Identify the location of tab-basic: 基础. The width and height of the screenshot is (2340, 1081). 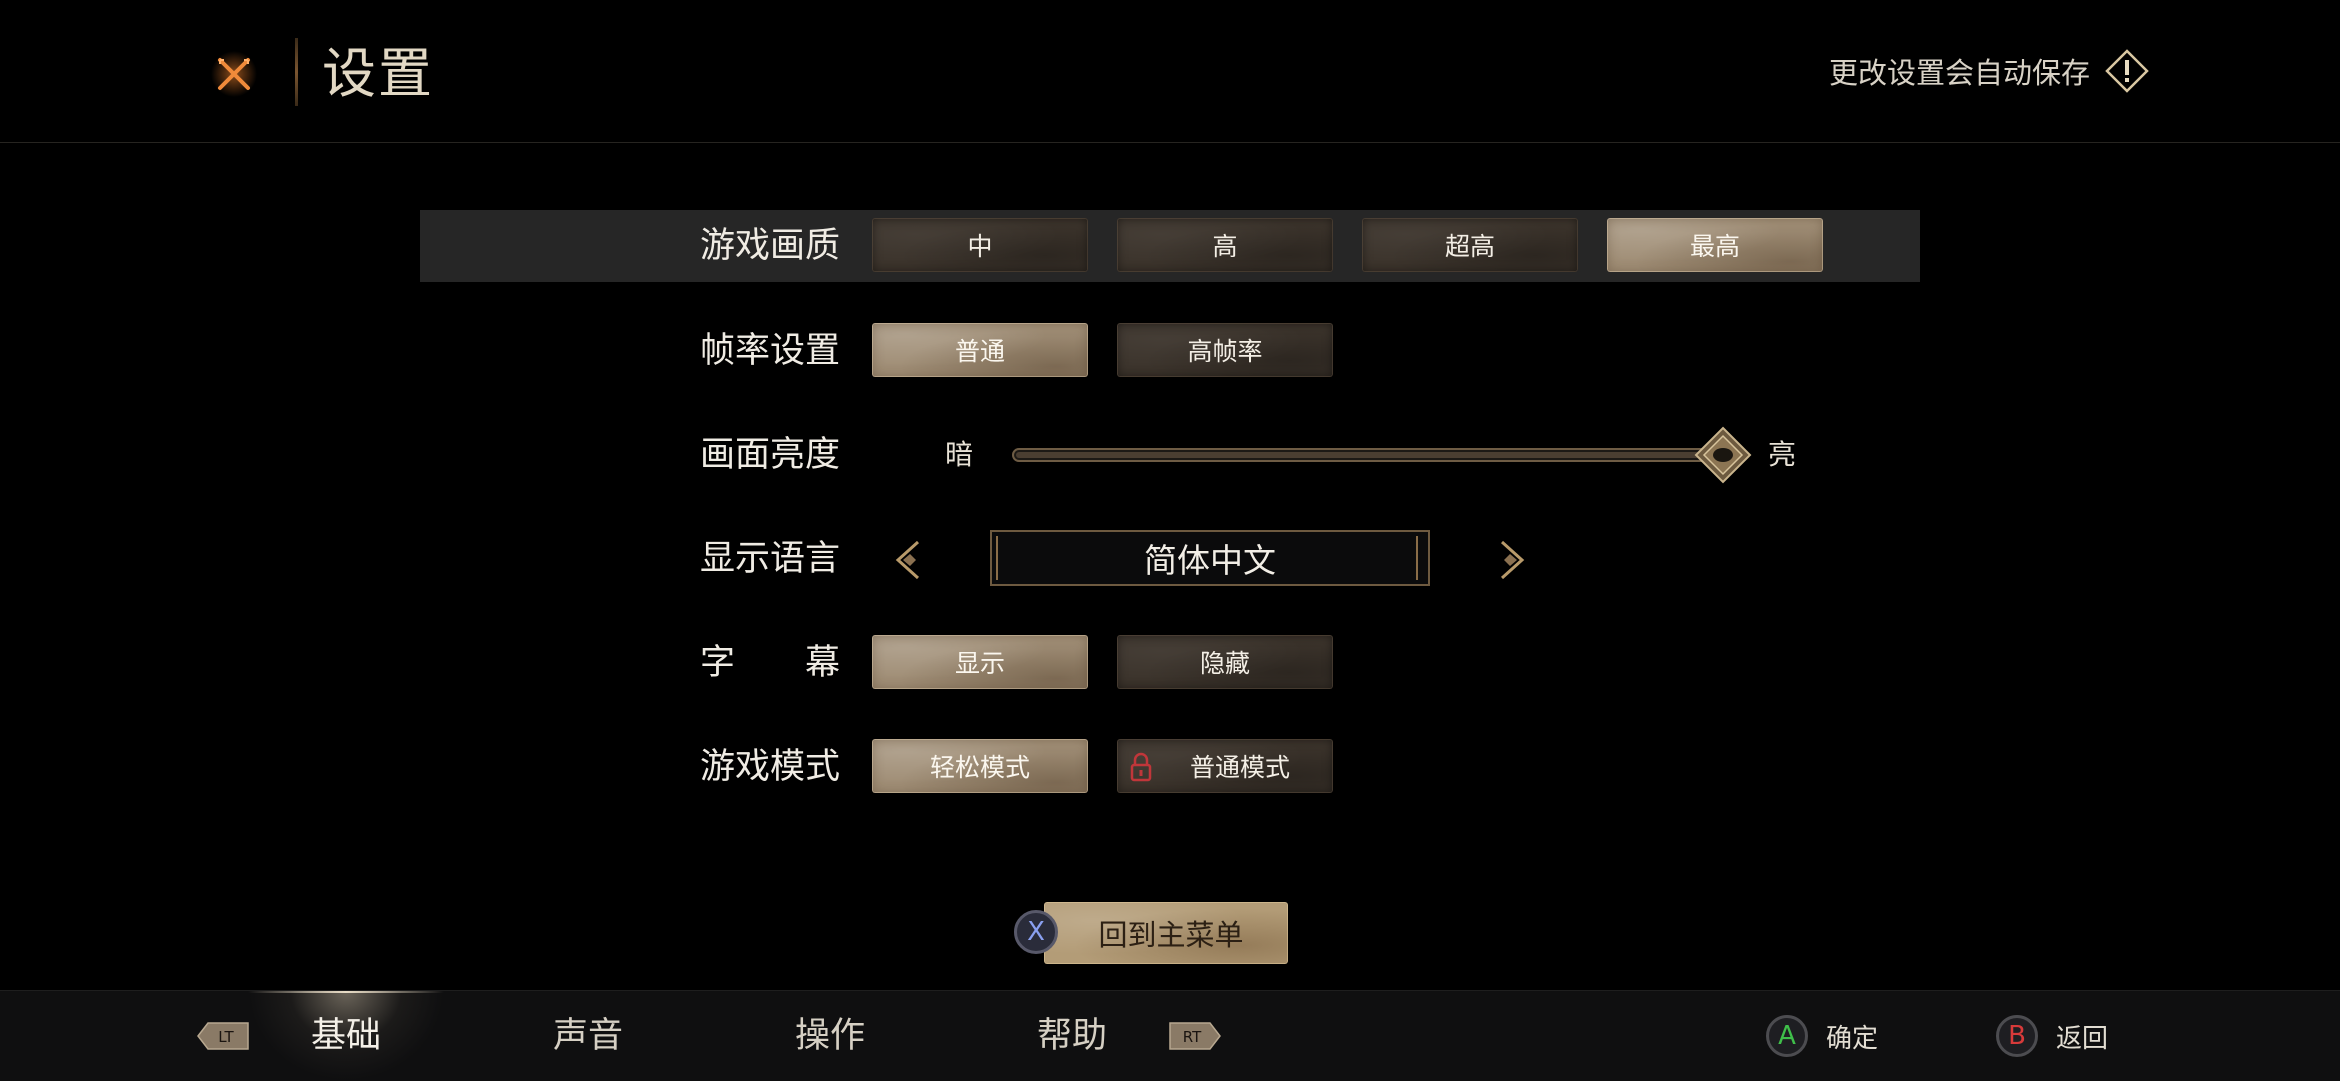
(346, 1036).